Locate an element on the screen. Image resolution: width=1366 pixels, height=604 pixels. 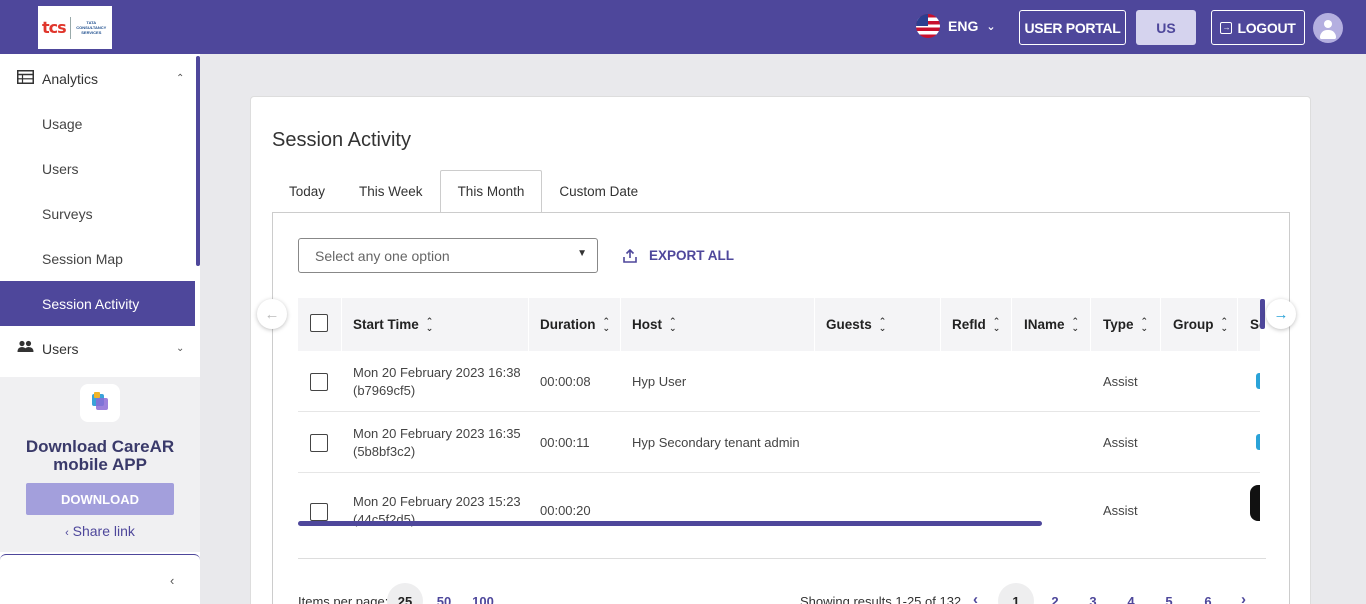
page-2: 2 is located at coordinates (1055, 593).